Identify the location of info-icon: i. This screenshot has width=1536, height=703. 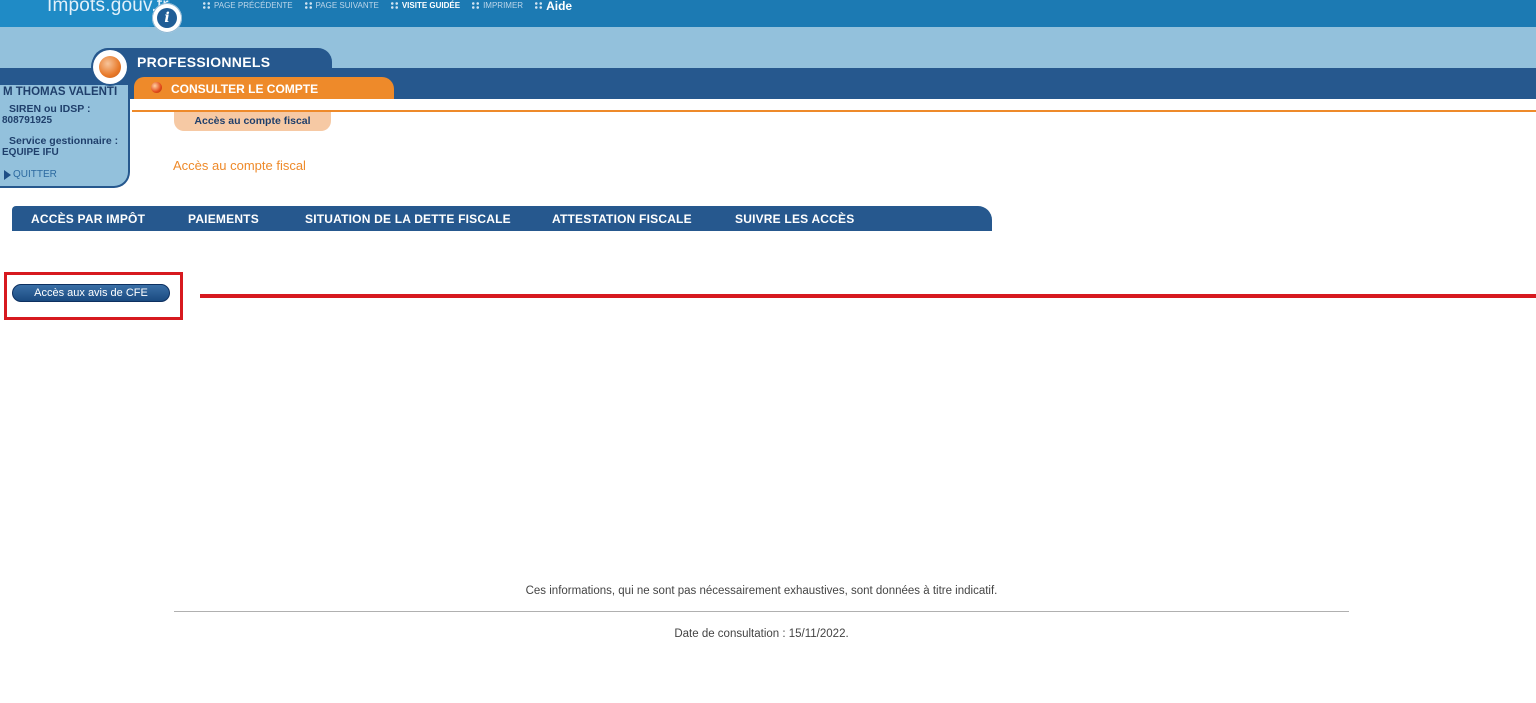
(167, 18).